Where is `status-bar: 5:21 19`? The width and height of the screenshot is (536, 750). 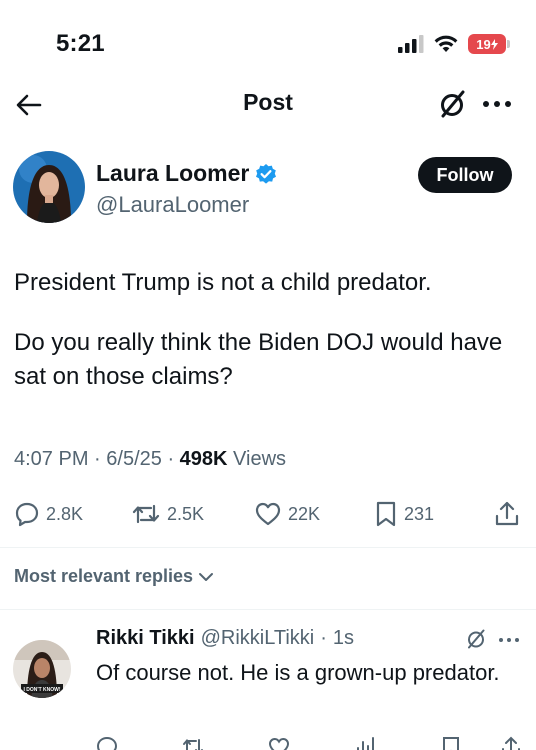 status-bar: 5:21 19 is located at coordinates (268, 40).